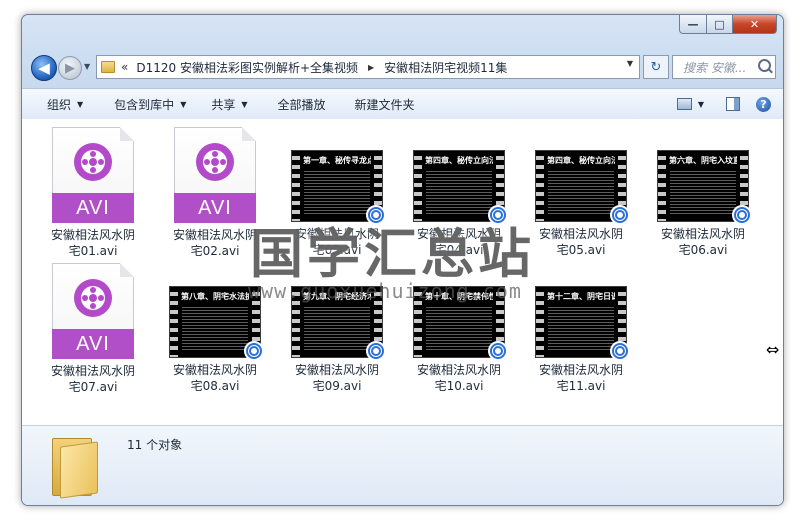  I want to click on file-item: AVI 安徽相法风水阴宅07.avi, so click(93, 329).